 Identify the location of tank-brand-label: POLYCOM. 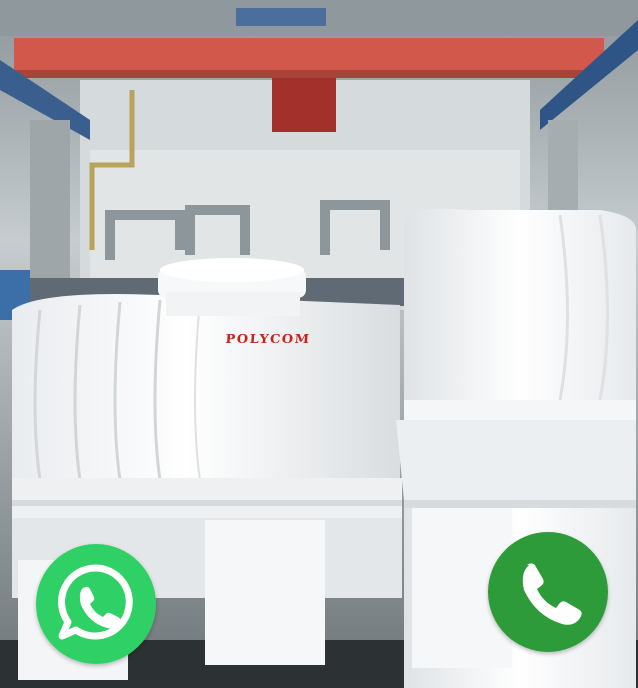
(268, 339).